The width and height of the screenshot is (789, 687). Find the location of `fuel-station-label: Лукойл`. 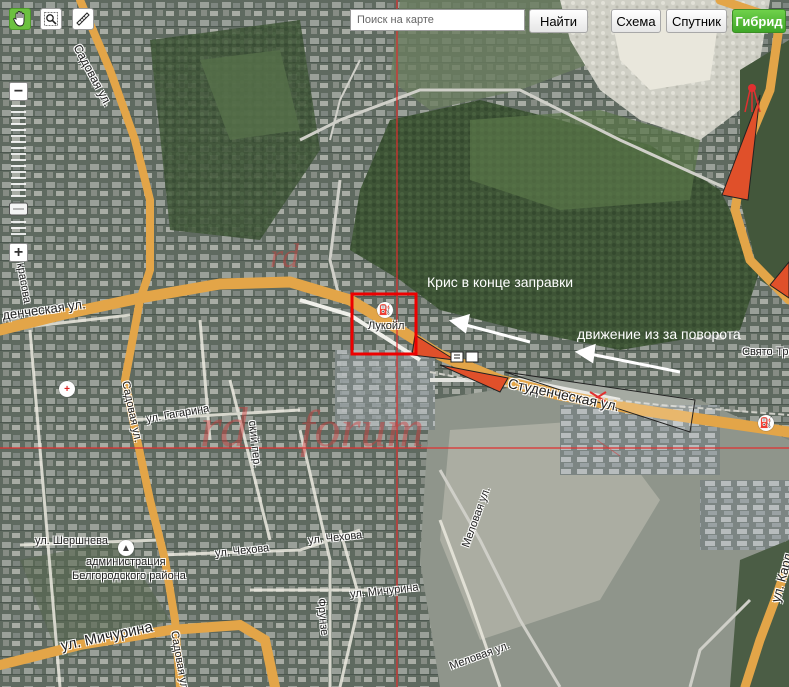

fuel-station-label: Лукойл is located at coordinates (386, 326).